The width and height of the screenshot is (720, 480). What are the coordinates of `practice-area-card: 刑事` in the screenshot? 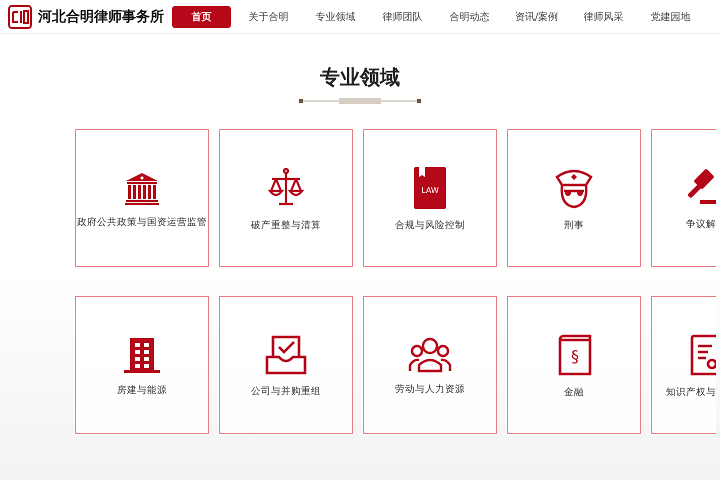 It's located at (574, 198).